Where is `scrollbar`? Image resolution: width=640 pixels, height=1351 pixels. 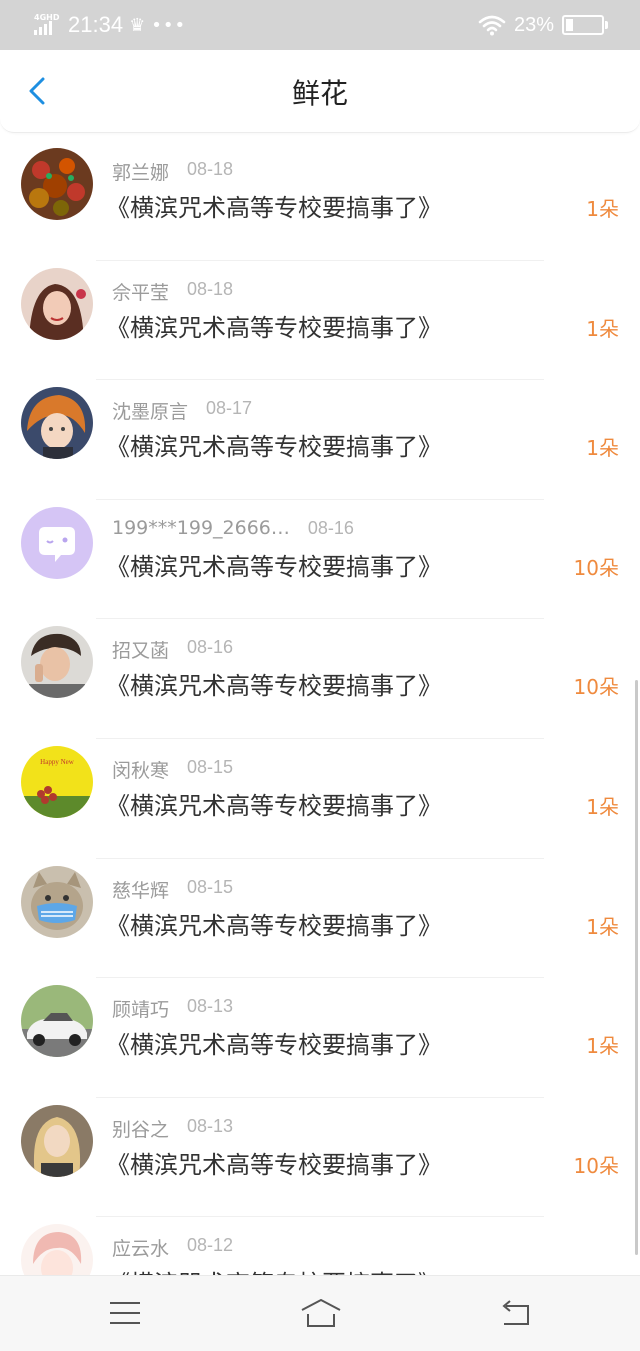
scrollbar is located at coordinates (636, 967).